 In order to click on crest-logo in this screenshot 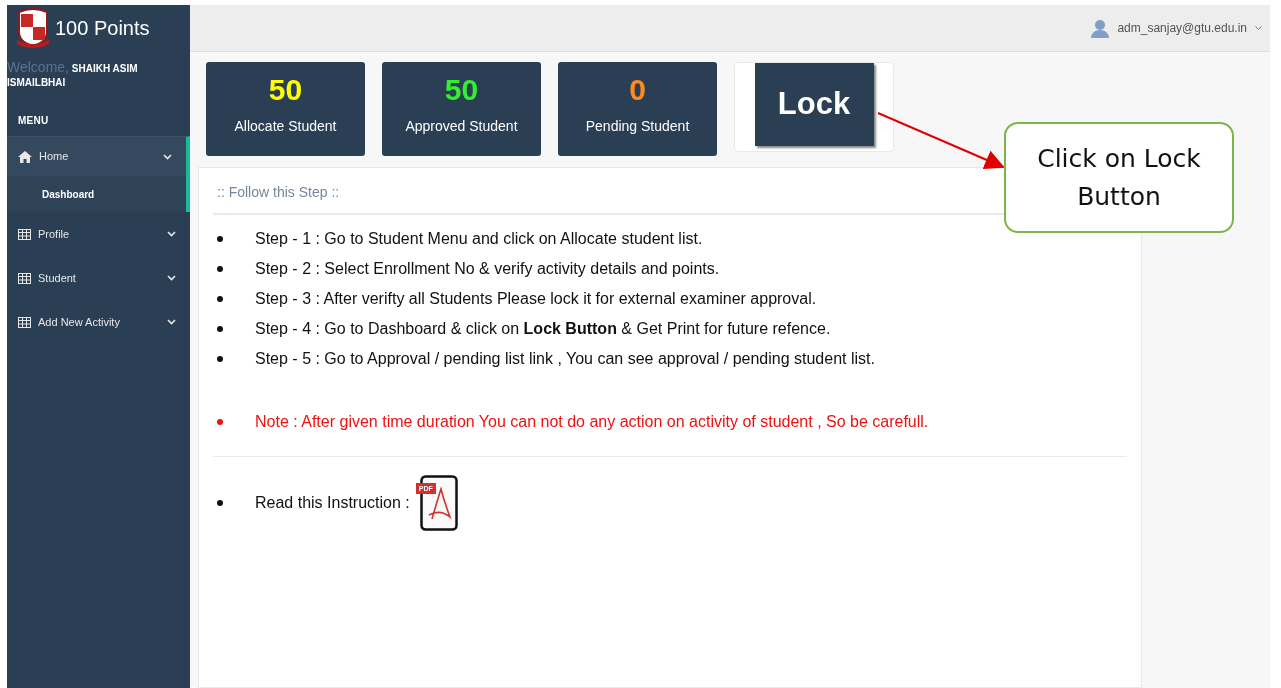, I will do `click(33, 28)`.